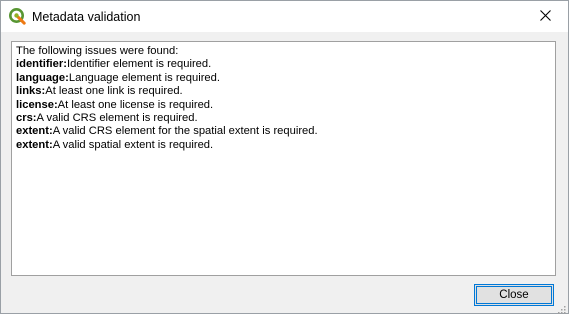  What do you see at coordinates (31, 91) in the screenshot?
I see `issue-key: links:` at bounding box center [31, 91].